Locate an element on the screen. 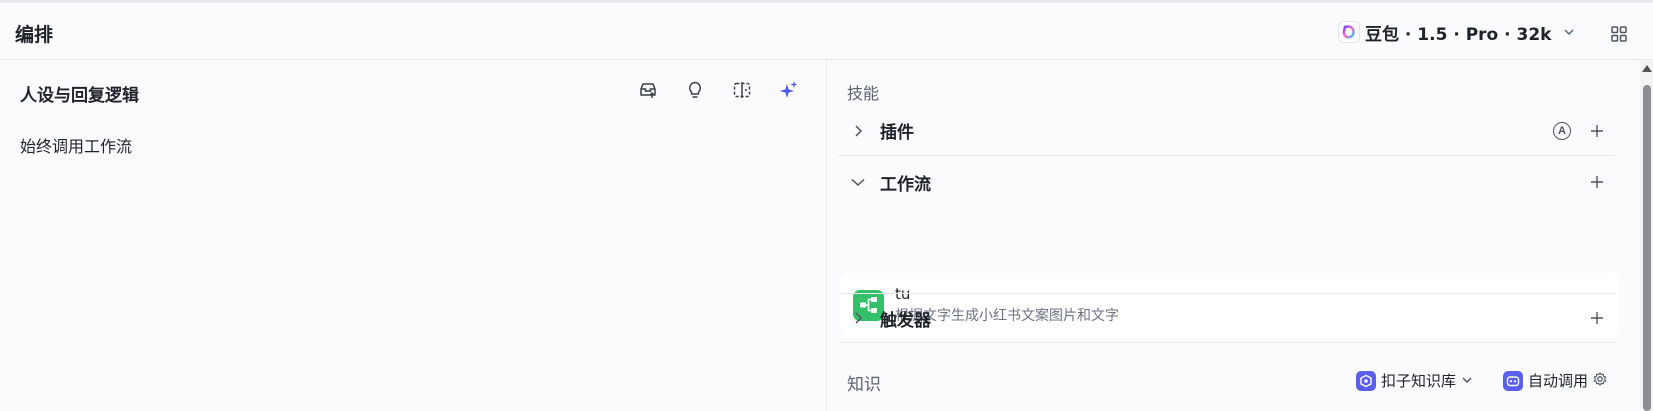 This screenshot has height=411, width=1653. workflow-label: 工作流 is located at coordinates (905, 184).